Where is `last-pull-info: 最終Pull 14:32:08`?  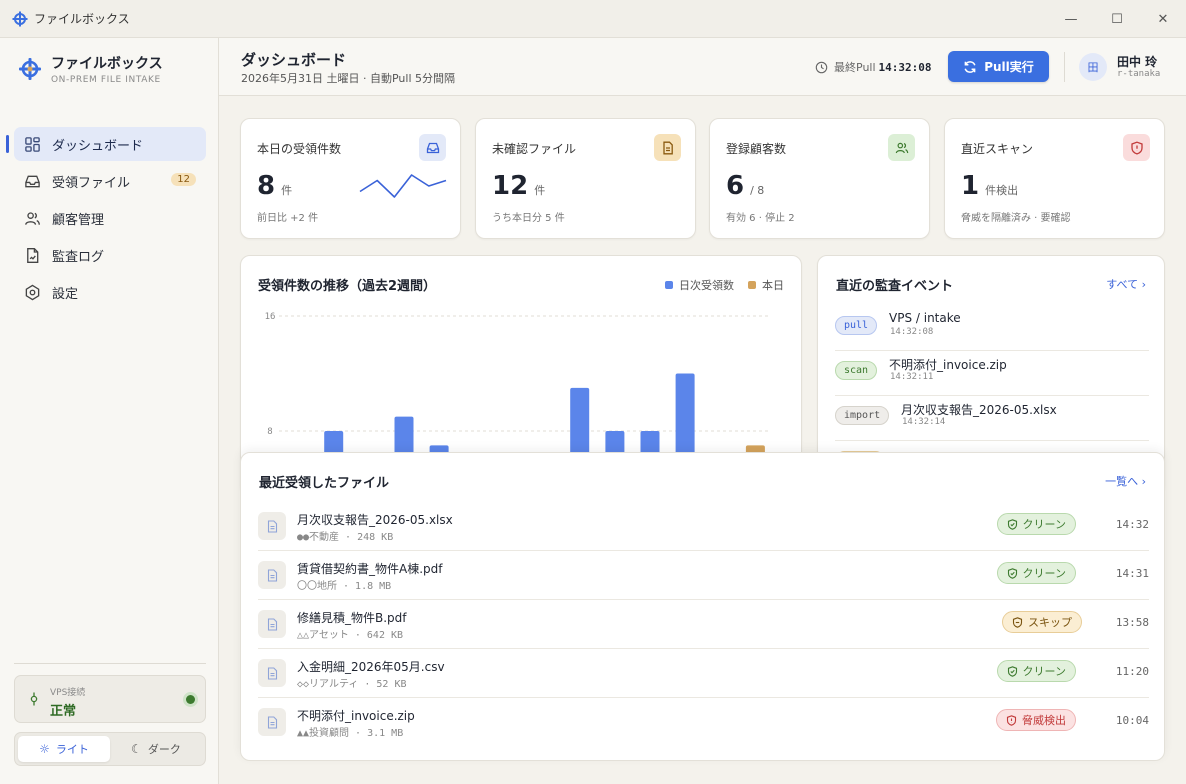 last-pull-info: 最終Pull 14:32:08 is located at coordinates (873, 67).